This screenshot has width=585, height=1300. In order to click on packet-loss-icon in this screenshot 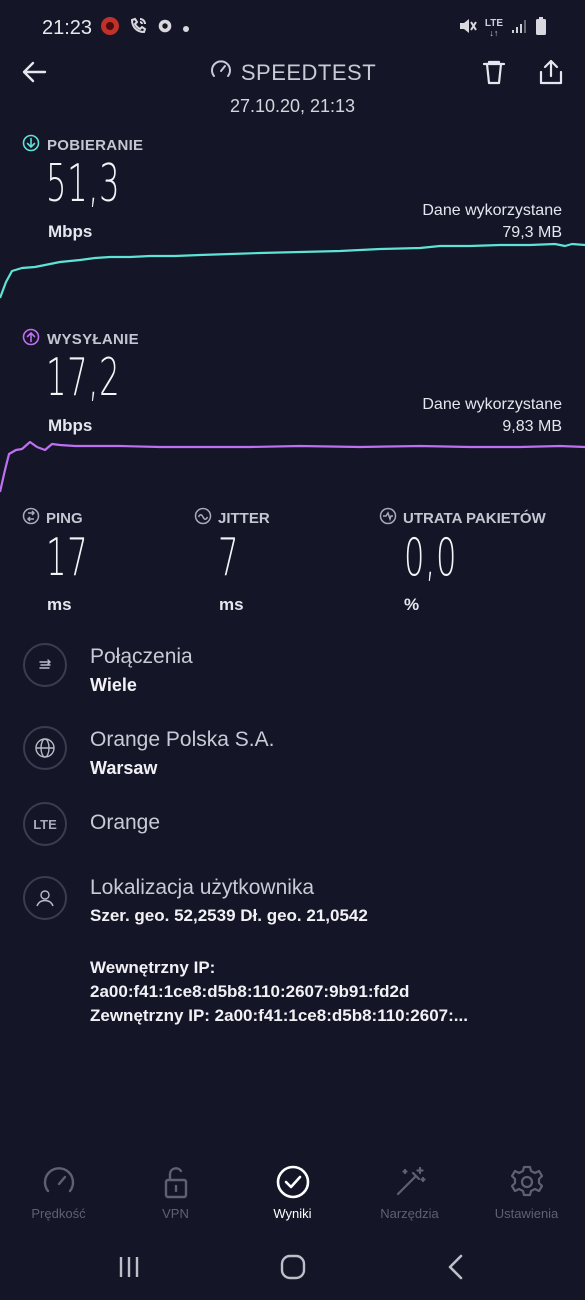, I will do `click(388, 518)`.